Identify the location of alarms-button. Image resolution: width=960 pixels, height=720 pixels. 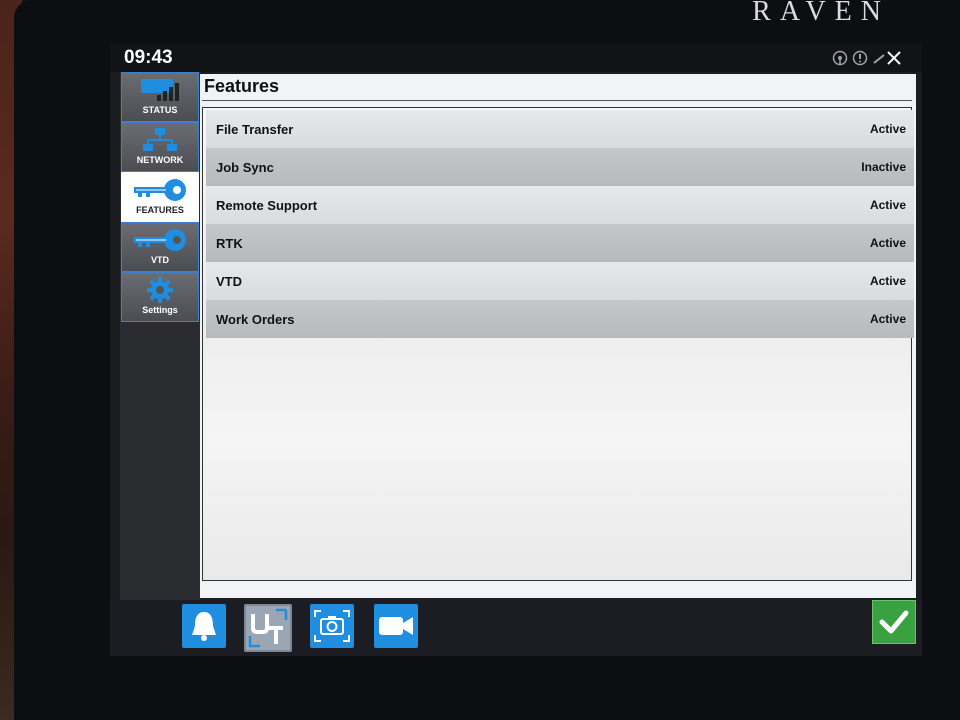
(204, 626).